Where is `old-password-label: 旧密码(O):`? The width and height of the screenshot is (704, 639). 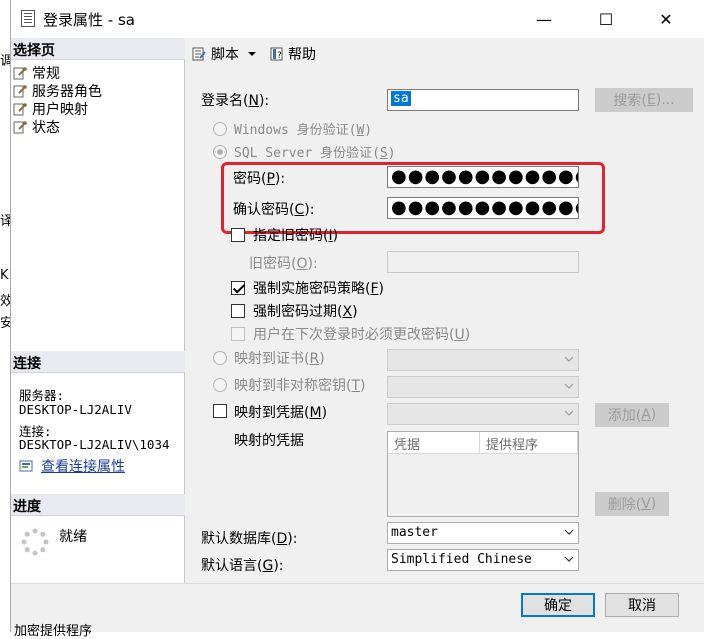
old-password-label: 旧密码(O): is located at coordinates (283, 264).